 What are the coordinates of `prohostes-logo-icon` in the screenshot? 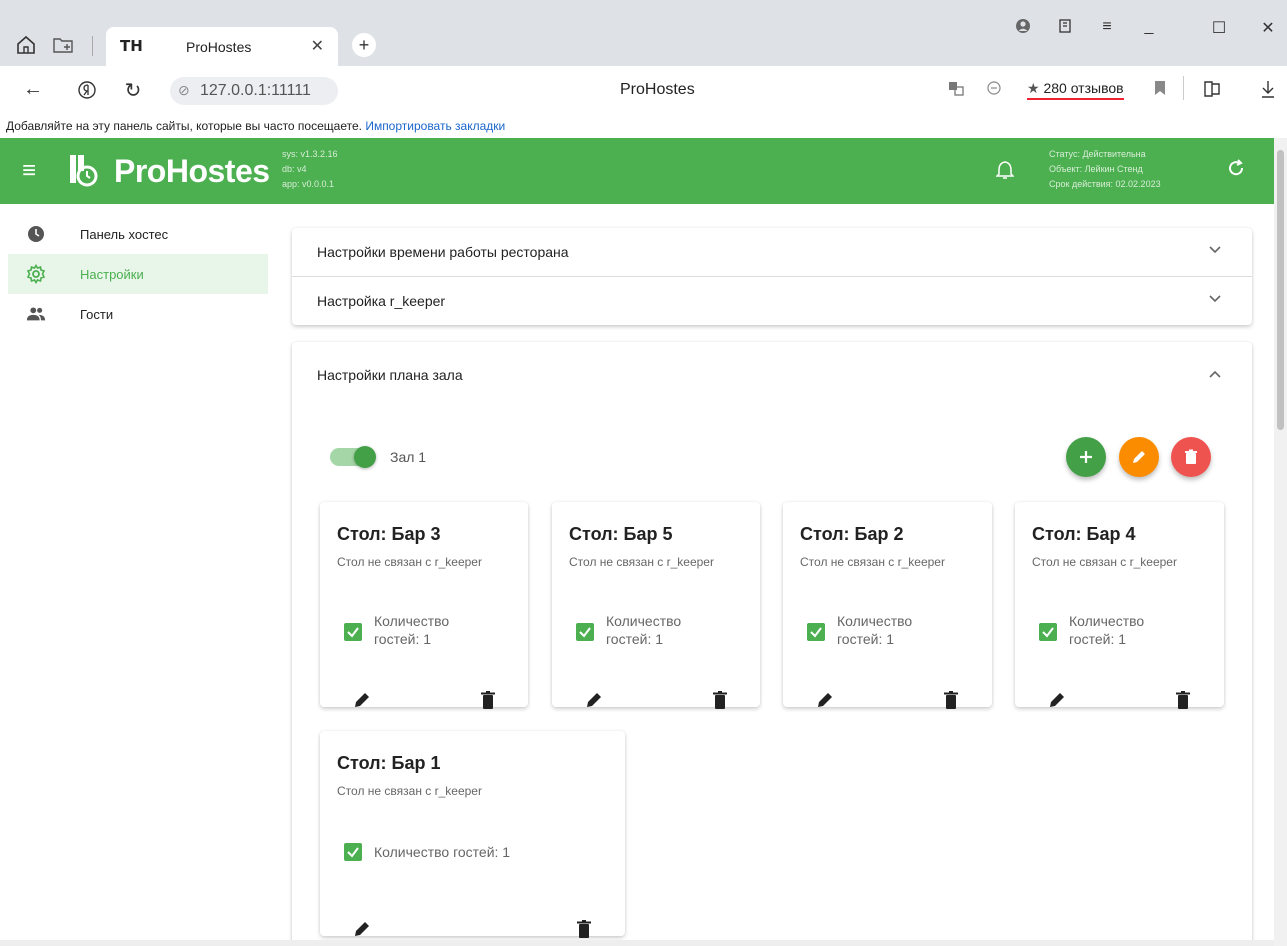 It's located at (83, 170).